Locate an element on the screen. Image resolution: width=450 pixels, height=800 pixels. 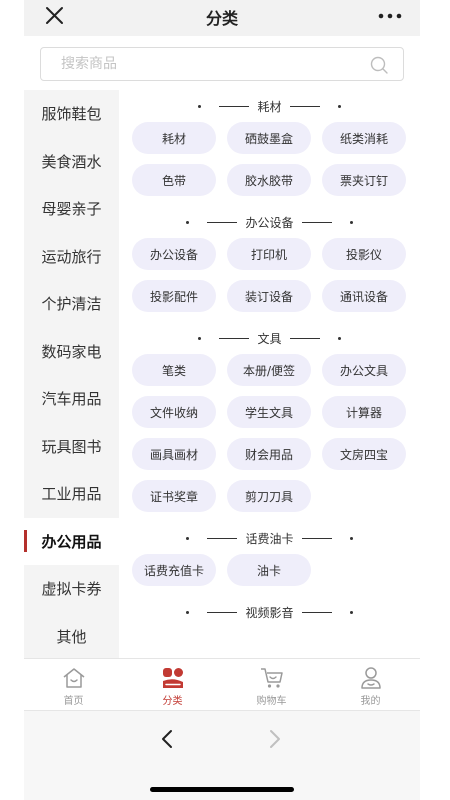
cart-icon is located at coordinates (271, 678).